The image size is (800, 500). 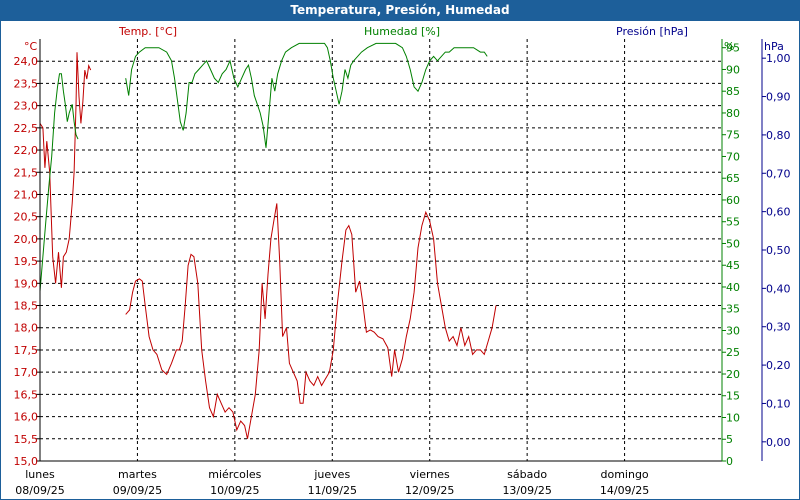 I want to click on temperature-tick-label: 20,0, so click(x=26, y=239).